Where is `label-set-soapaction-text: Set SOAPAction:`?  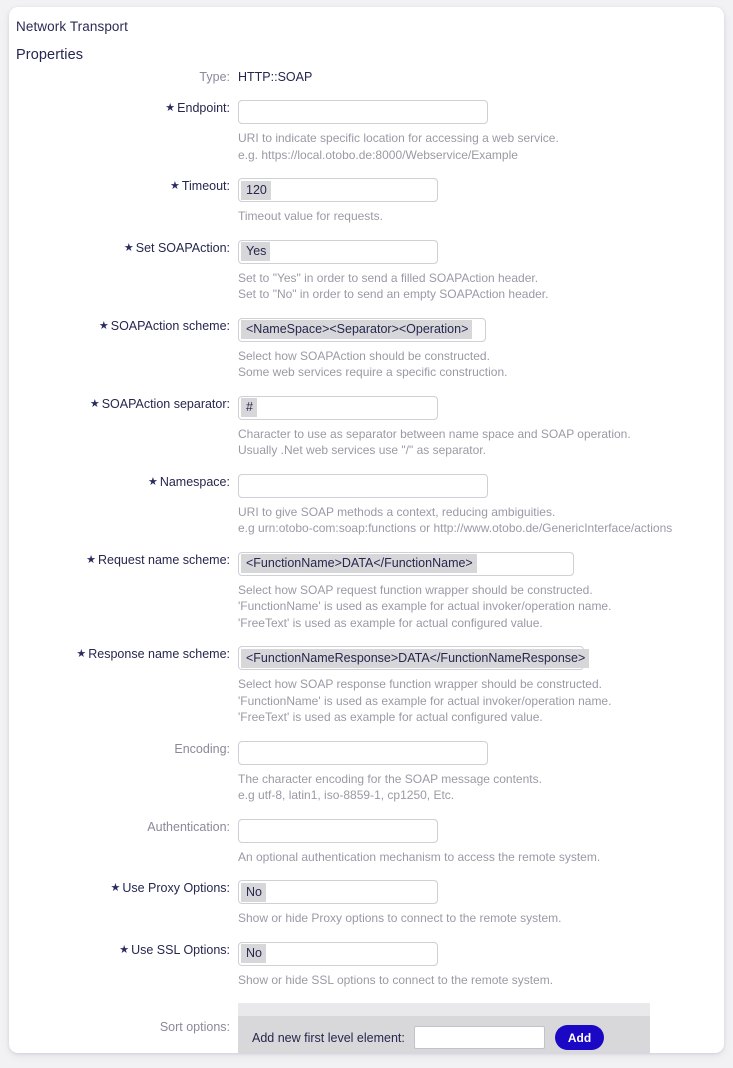 label-set-soapaction-text: Set SOAPAction: is located at coordinates (182, 247).